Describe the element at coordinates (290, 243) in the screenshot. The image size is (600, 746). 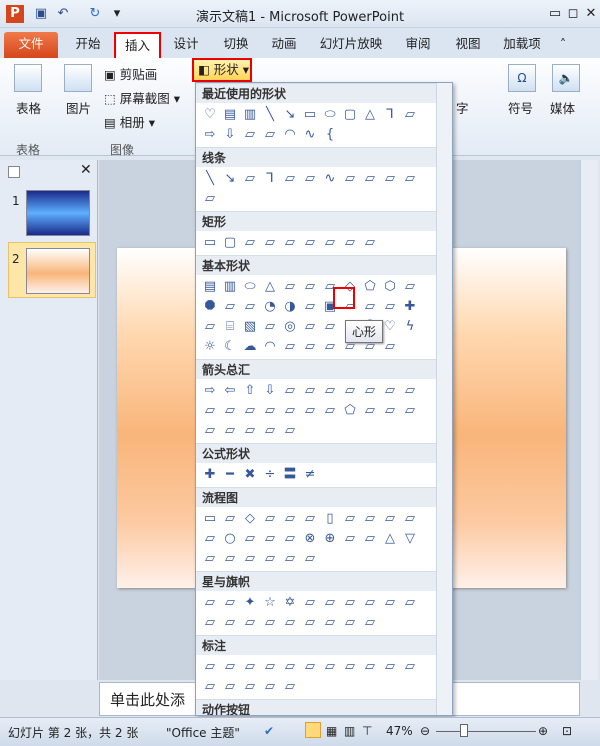
I see `shape-snip3-icon: ▱` at that location.